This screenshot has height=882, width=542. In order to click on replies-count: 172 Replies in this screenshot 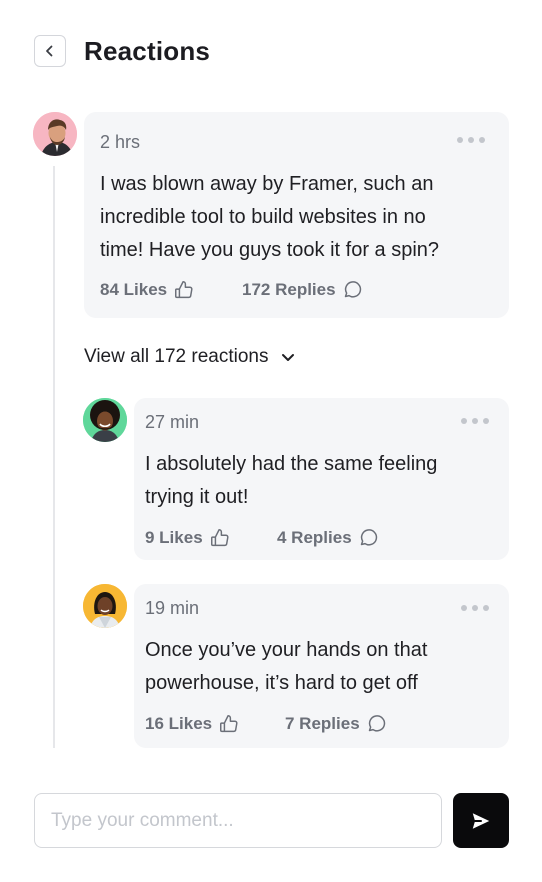, I will do `click(289, 289)`.